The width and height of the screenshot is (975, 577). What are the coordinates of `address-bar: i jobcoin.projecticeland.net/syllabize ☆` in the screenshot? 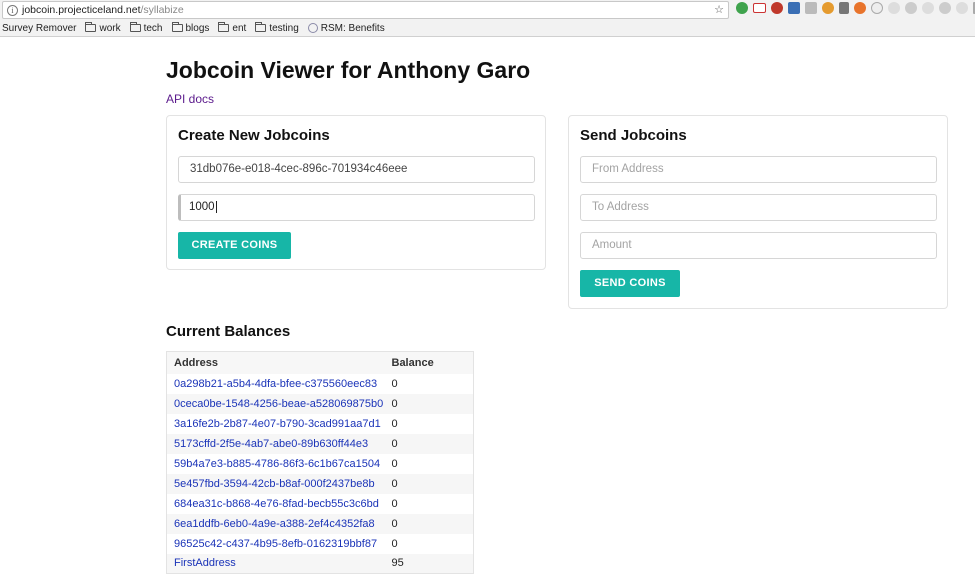 It's located at (365, 10).